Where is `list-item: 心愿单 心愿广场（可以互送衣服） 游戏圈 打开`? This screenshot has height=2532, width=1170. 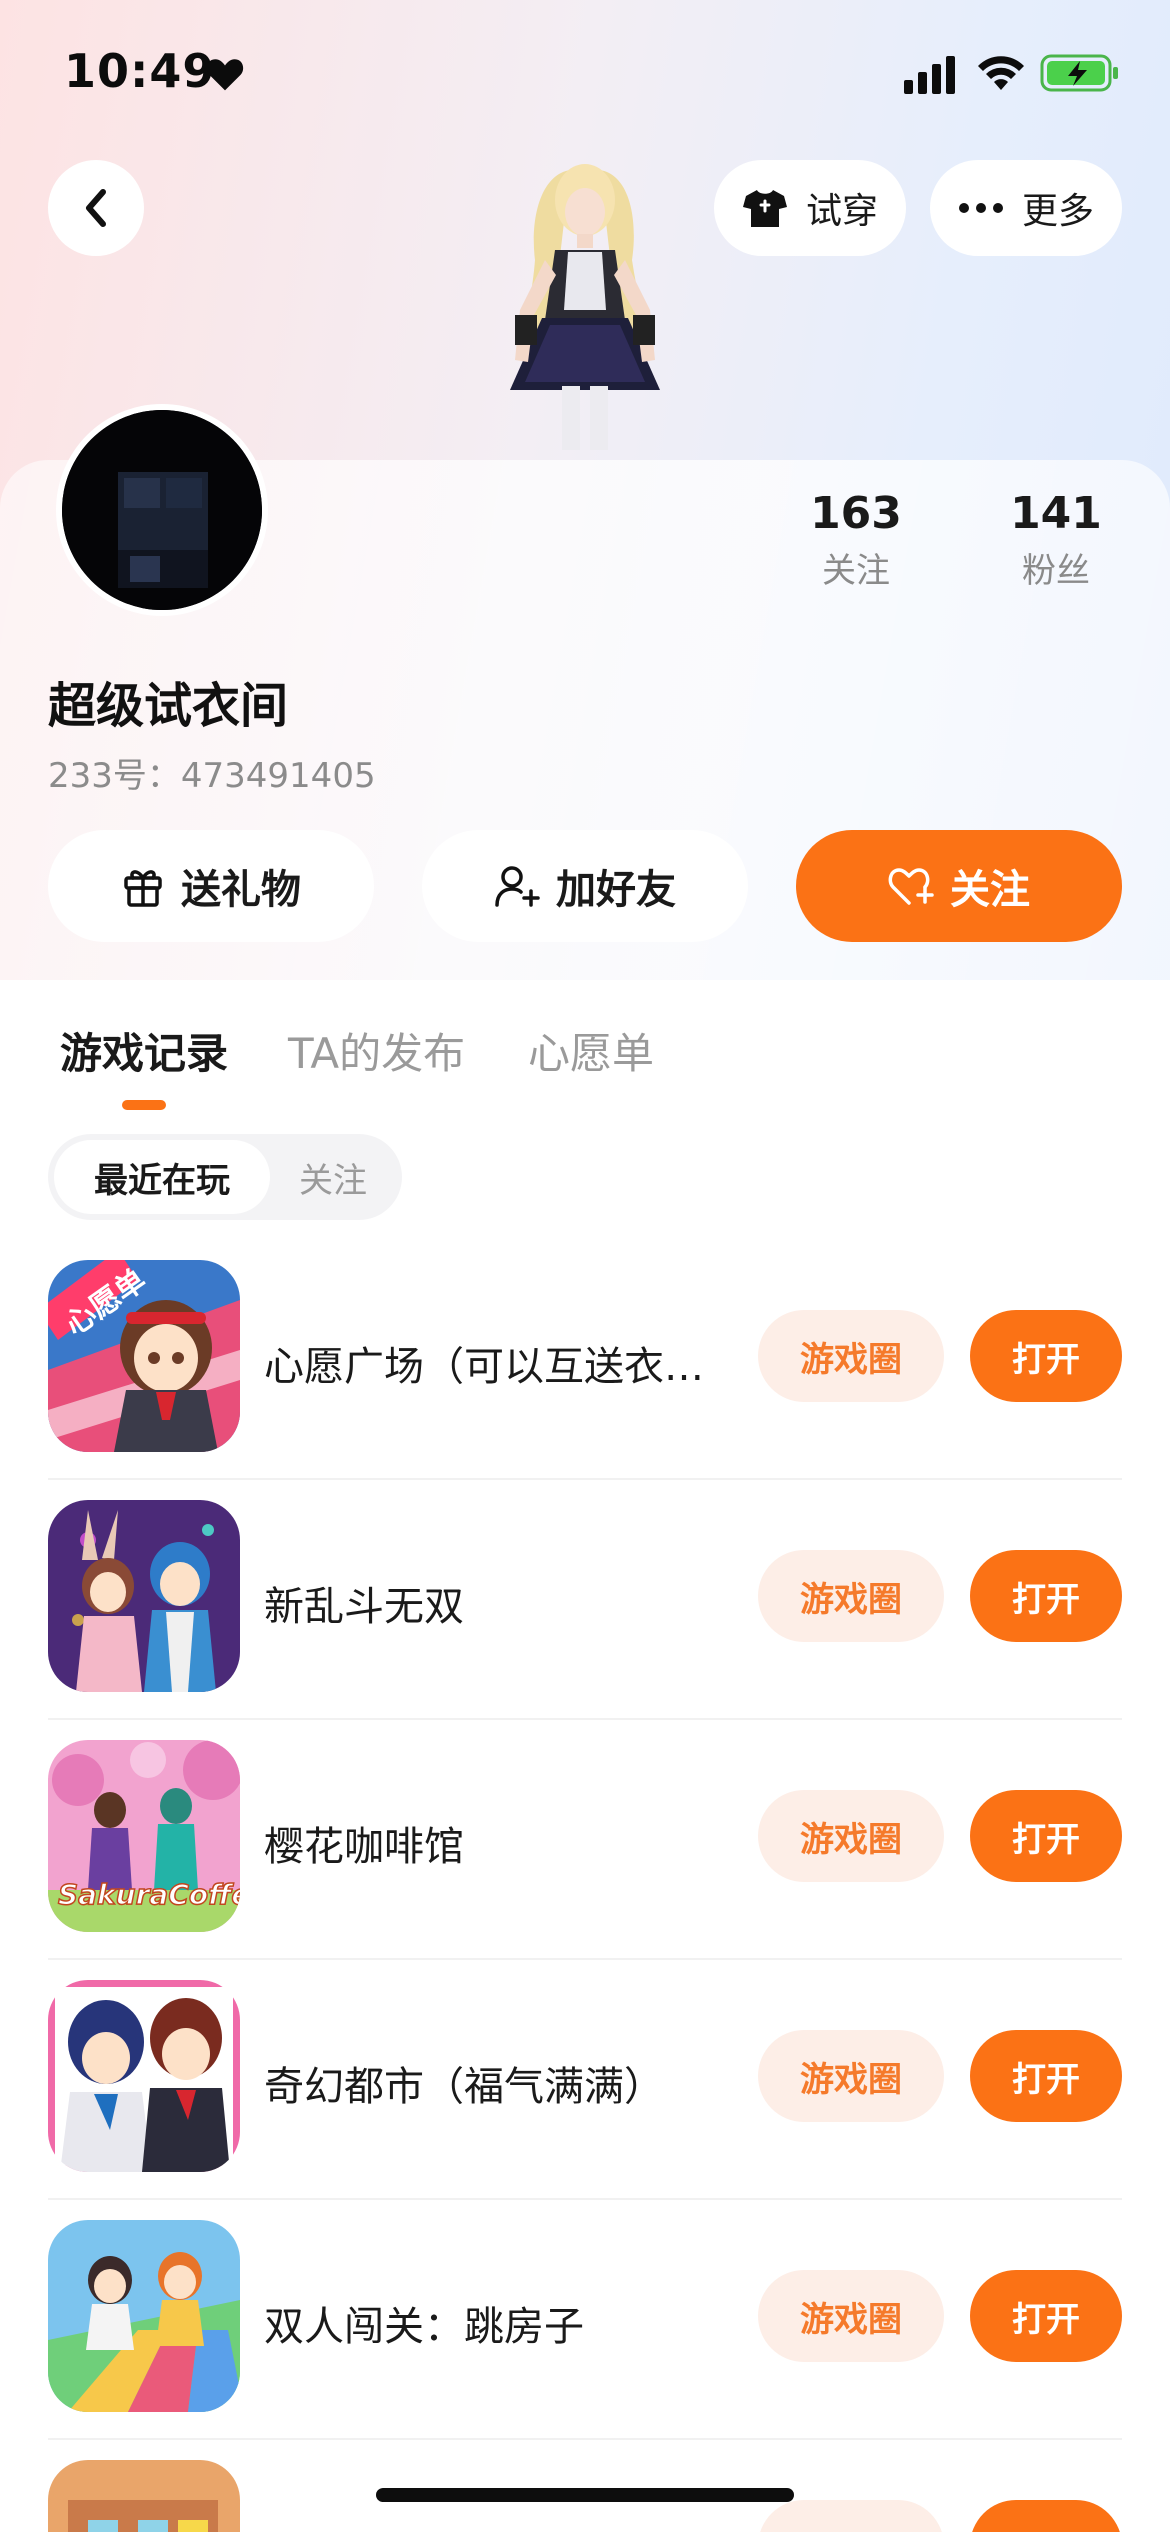 list-item: 心愿单 心愿广场（可以互送衣服） 游戏圈 打开 is located at coordinates (585, 1360).